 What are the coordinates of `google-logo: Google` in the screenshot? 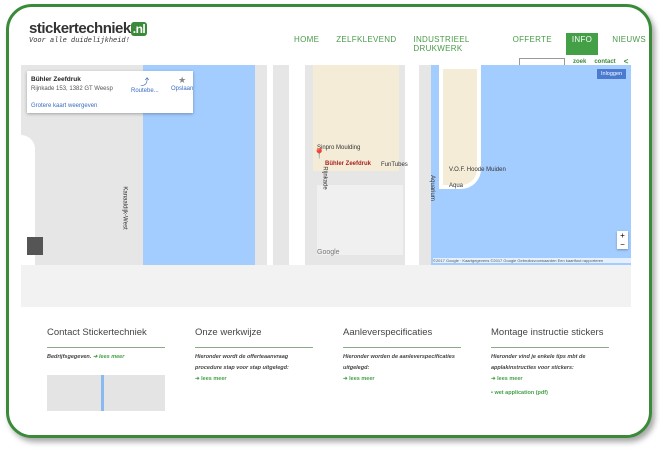 It's located at (328, 252).